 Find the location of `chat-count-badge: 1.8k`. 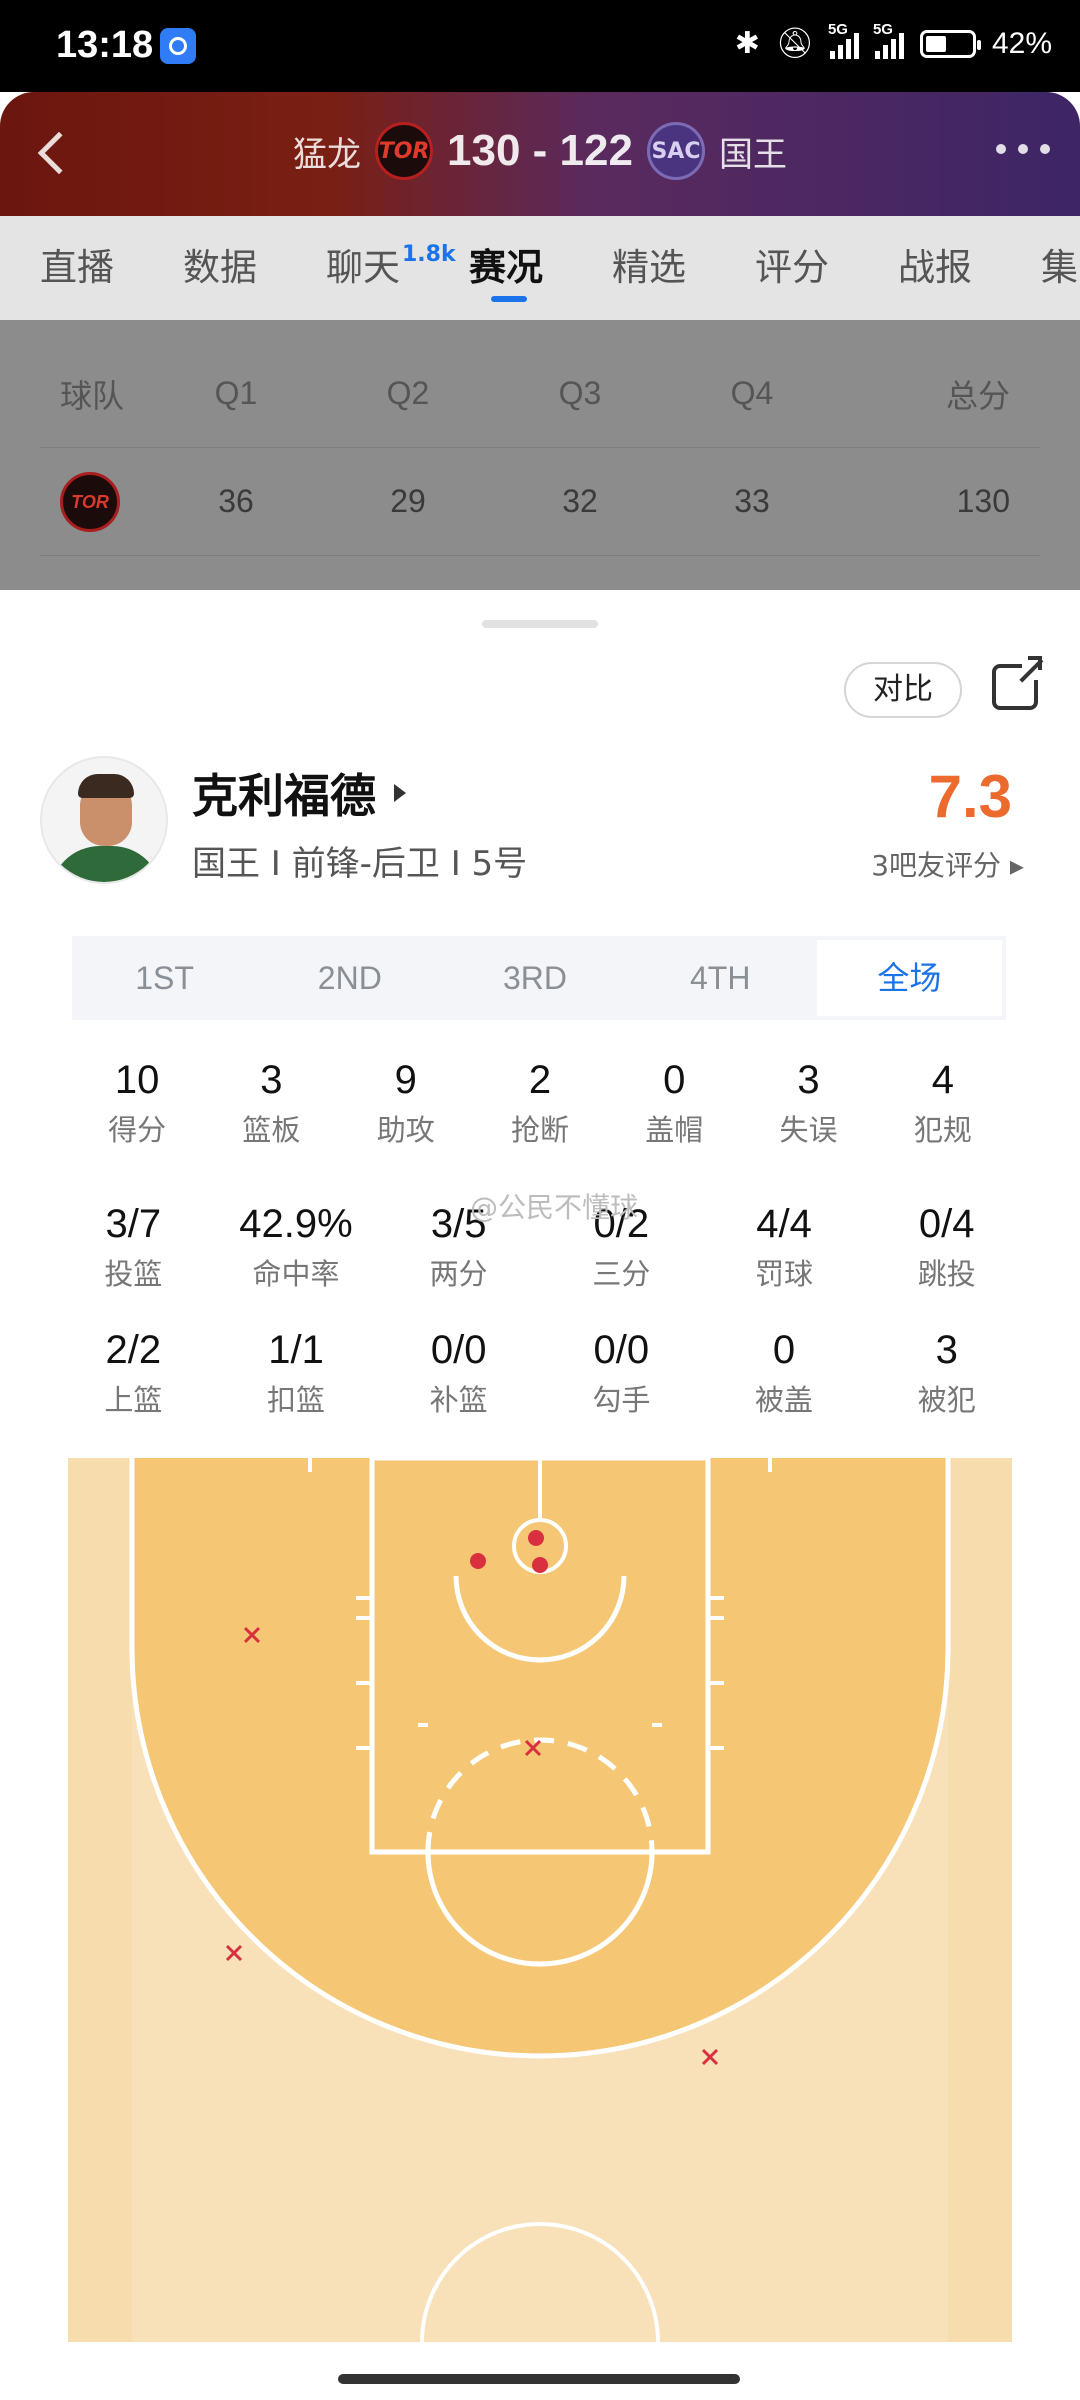

chat-count-badge: 1.8k is located at coordinates (429, 254).